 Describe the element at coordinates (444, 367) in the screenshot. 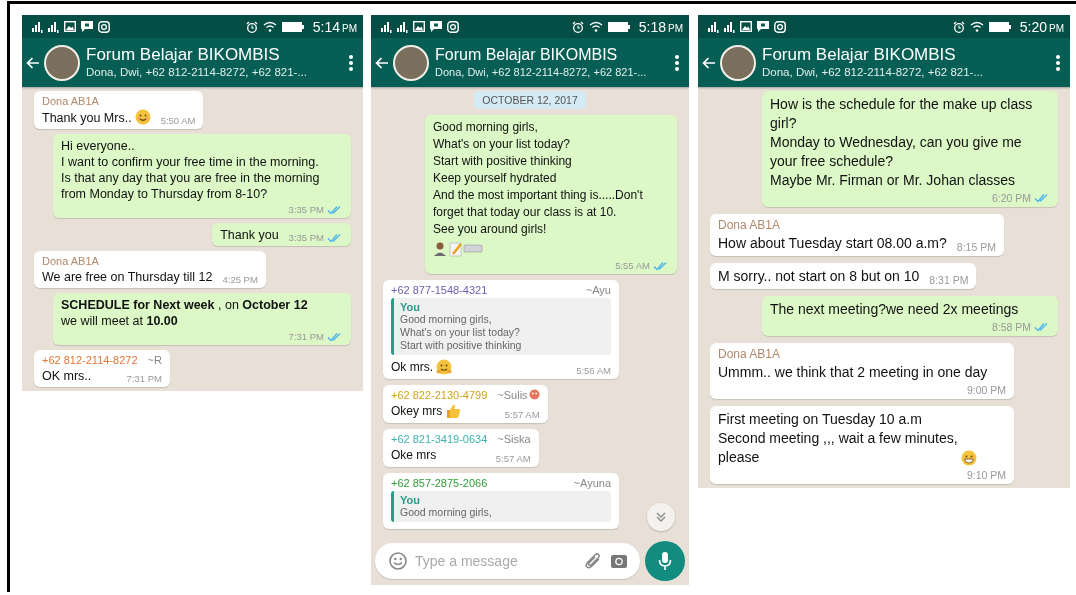

I see `hugging-face-icon` at that location.